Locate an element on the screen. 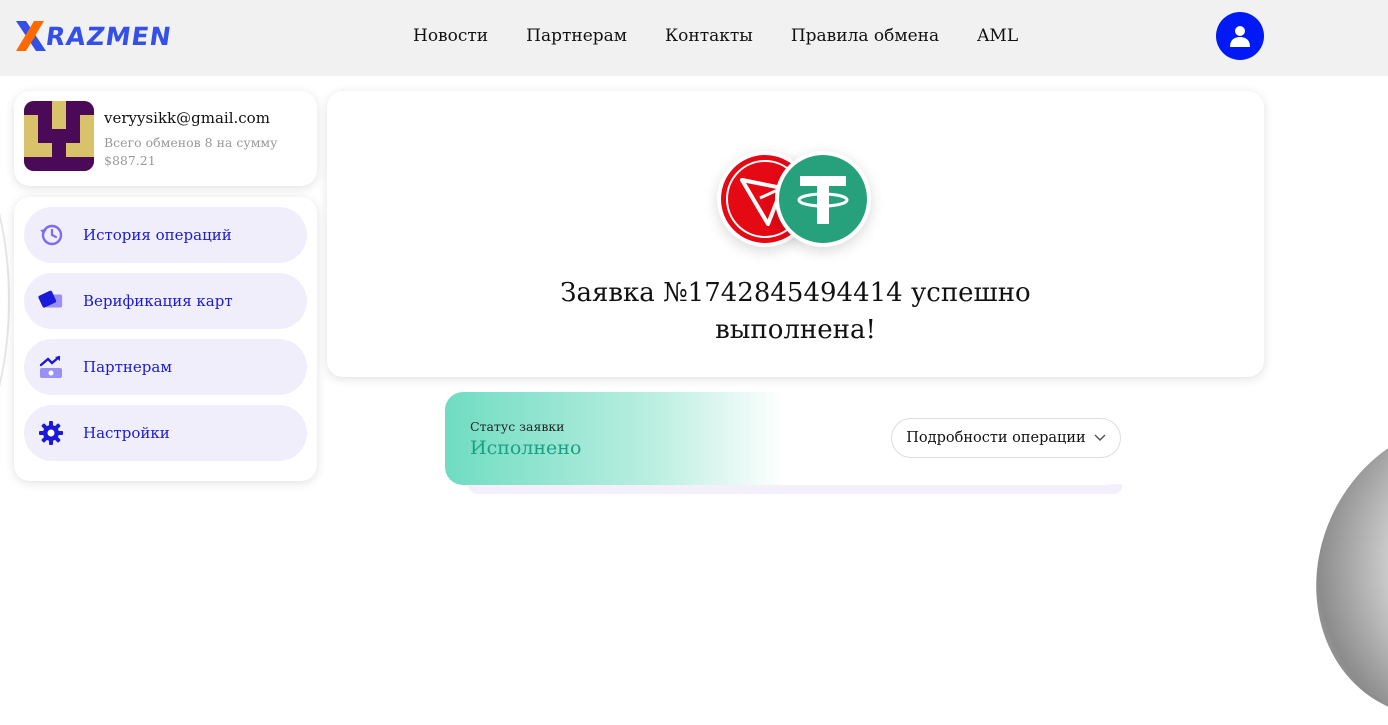 The width and height of the screenshot is (1388, 725). menu-item-partners: Партнерам is located at coordinates (165, 367).